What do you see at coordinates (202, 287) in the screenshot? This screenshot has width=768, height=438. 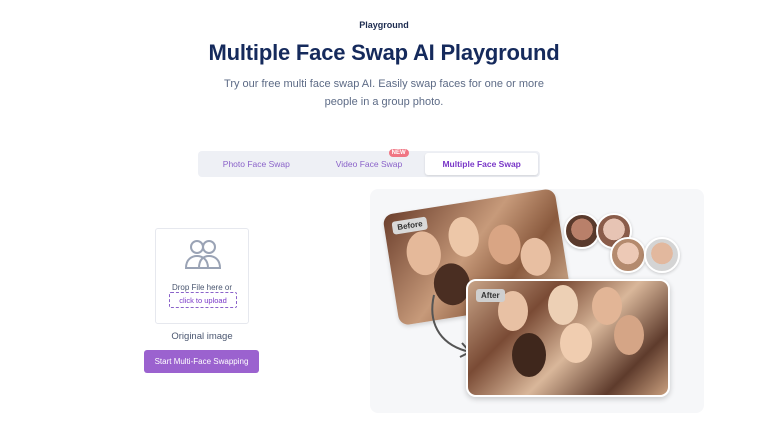 I see `drop-instruction: Drop File here or` at bounding box center [202, 287].